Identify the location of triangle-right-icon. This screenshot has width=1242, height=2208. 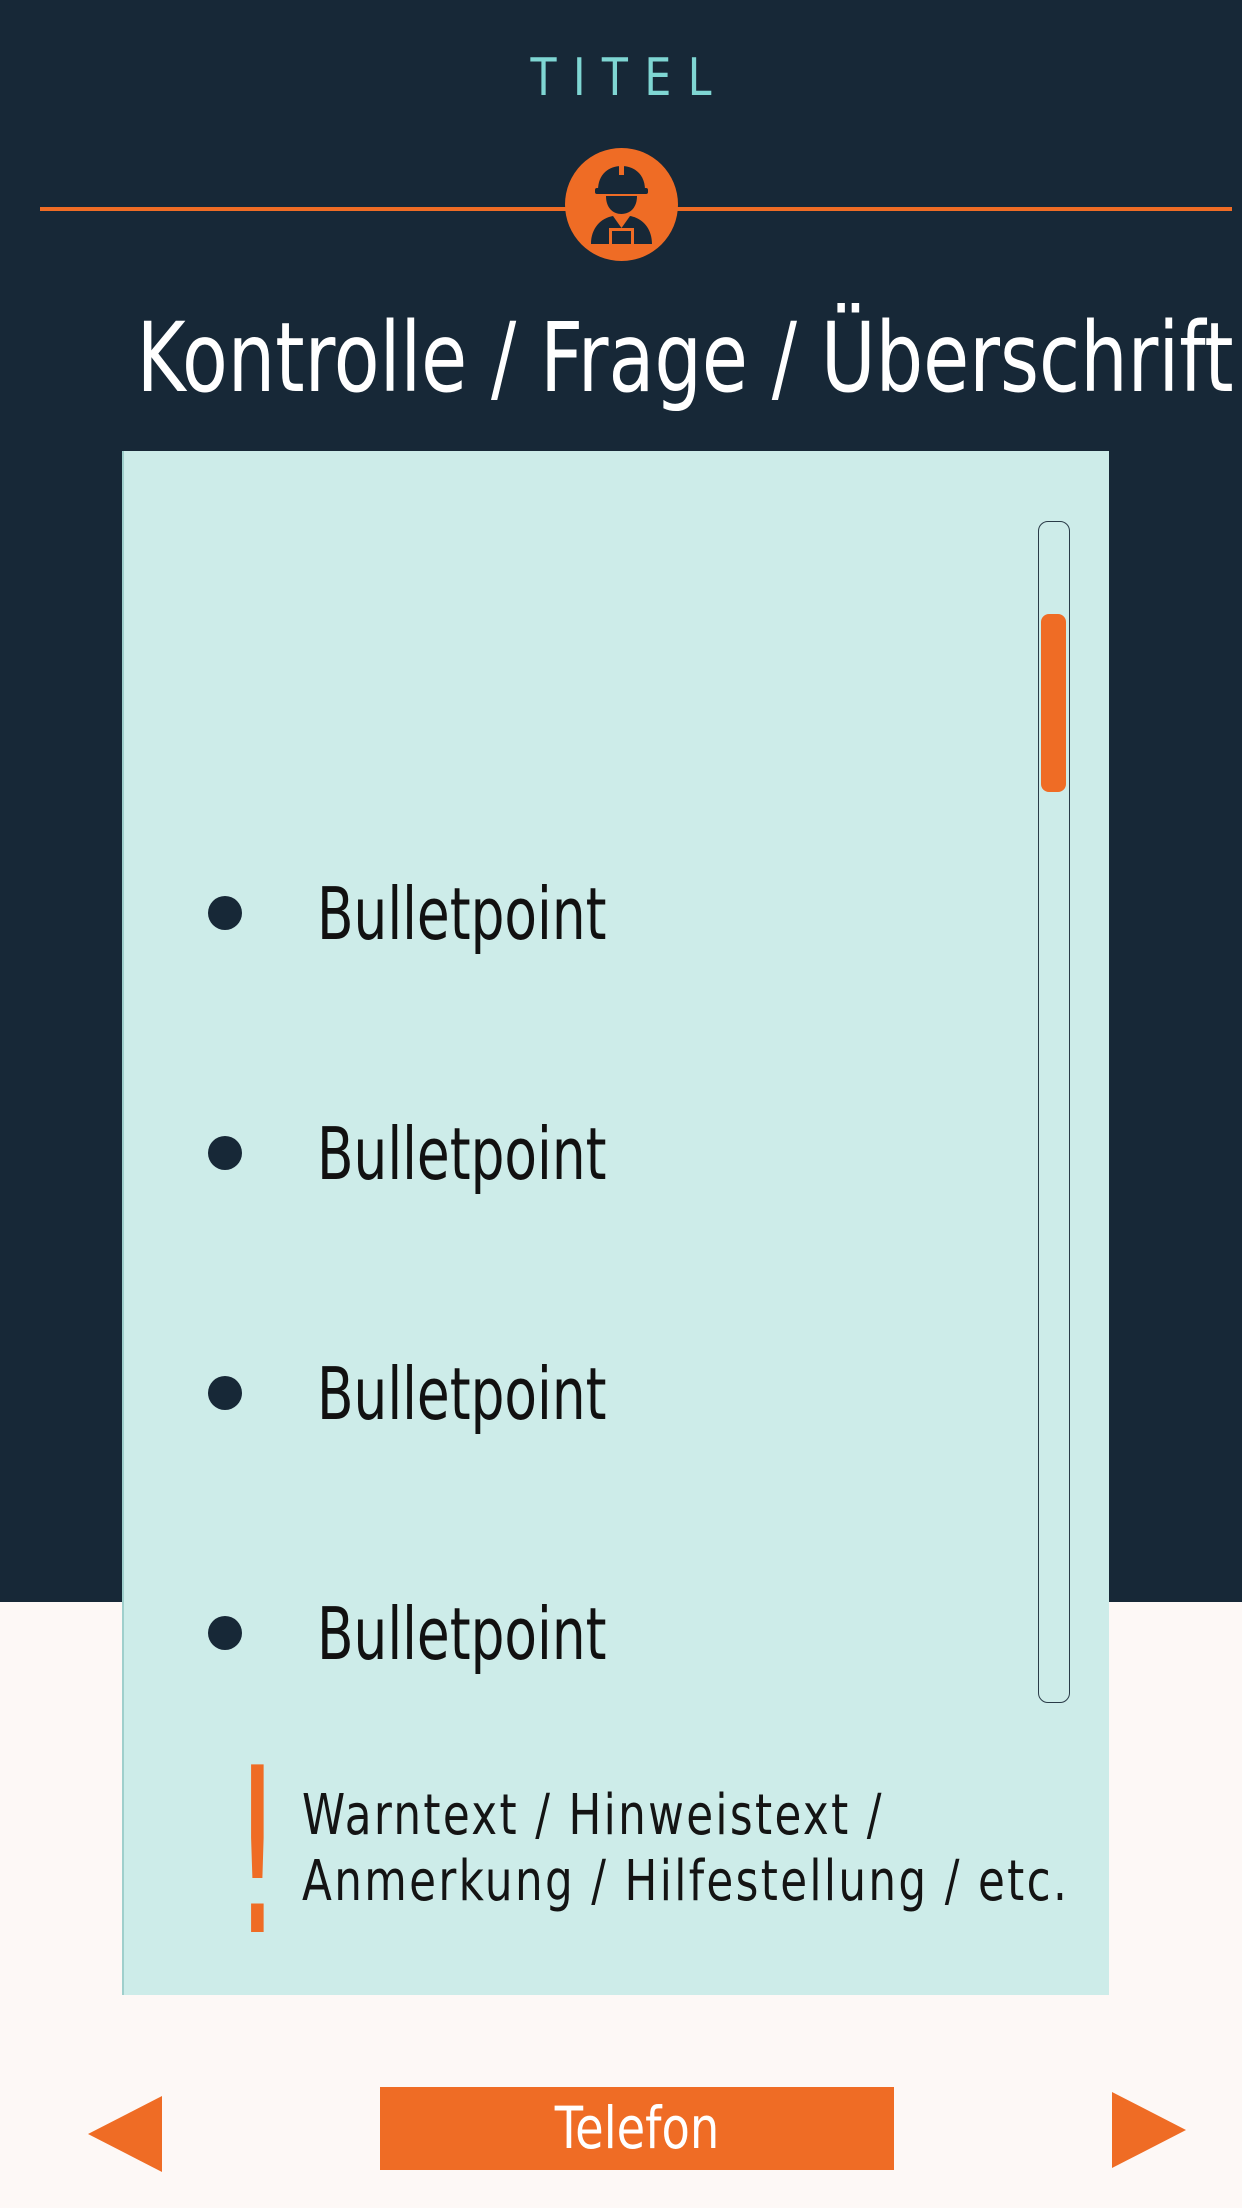
(1149, 2130).